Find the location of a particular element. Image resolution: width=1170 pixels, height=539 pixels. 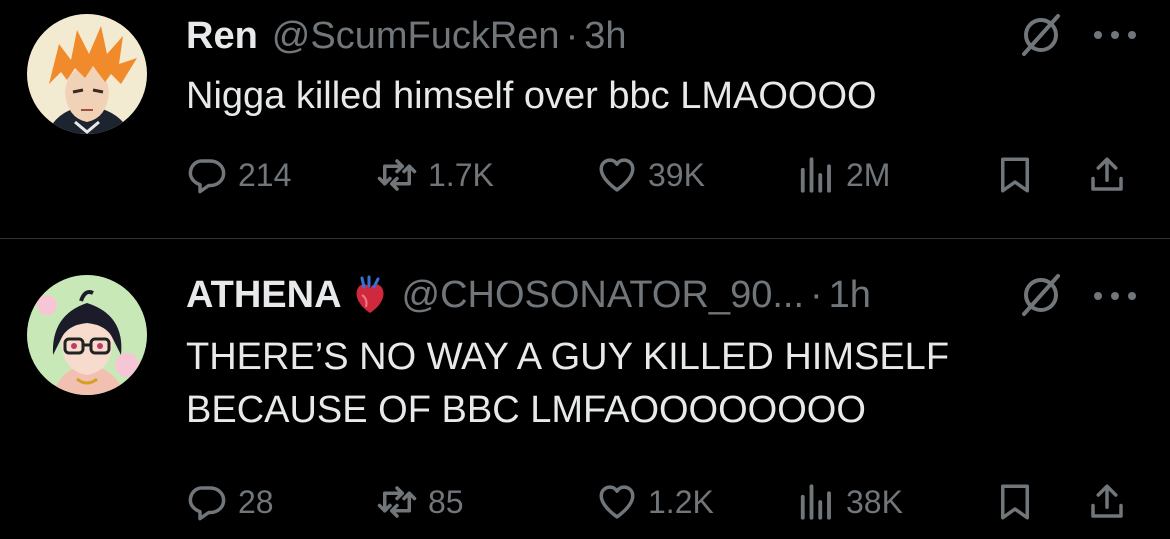

reply-button: 214 is located at coordinates (238, 175).